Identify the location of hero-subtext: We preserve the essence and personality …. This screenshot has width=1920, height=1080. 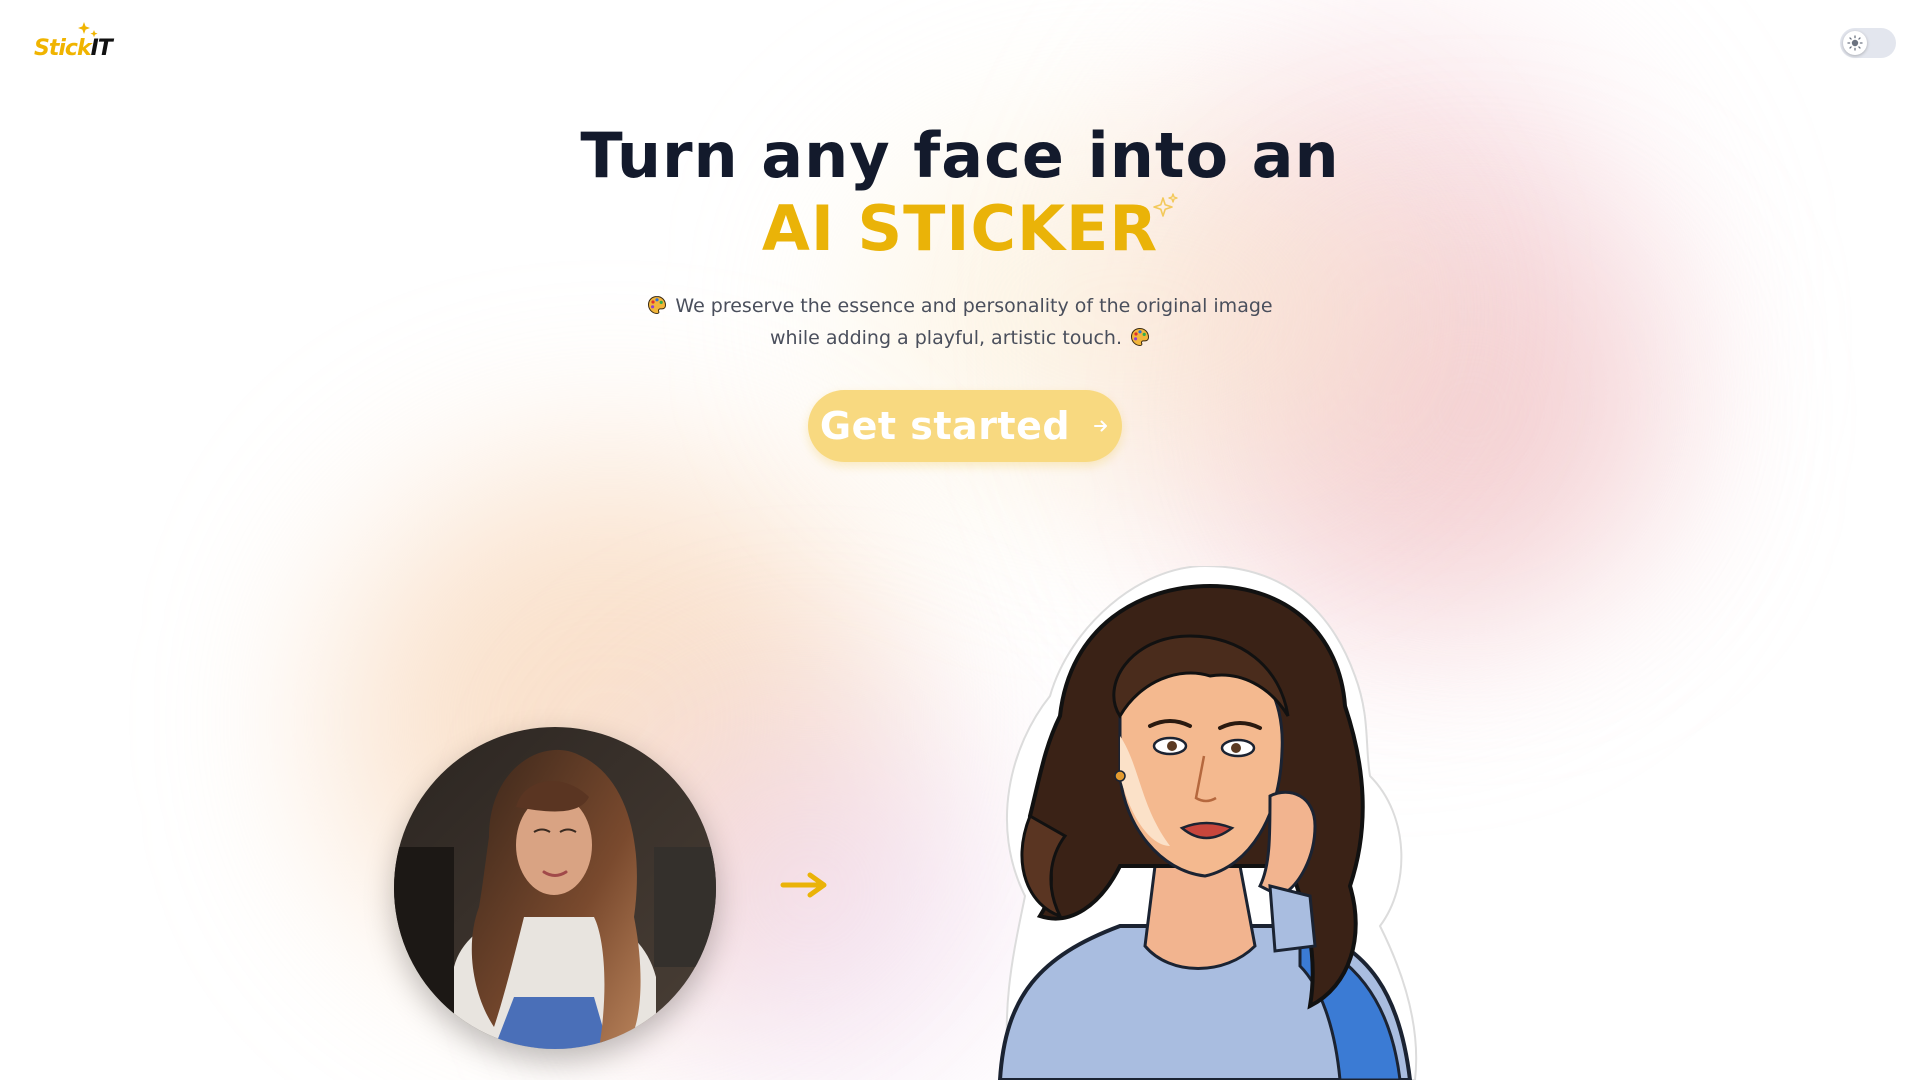
(960, 322).